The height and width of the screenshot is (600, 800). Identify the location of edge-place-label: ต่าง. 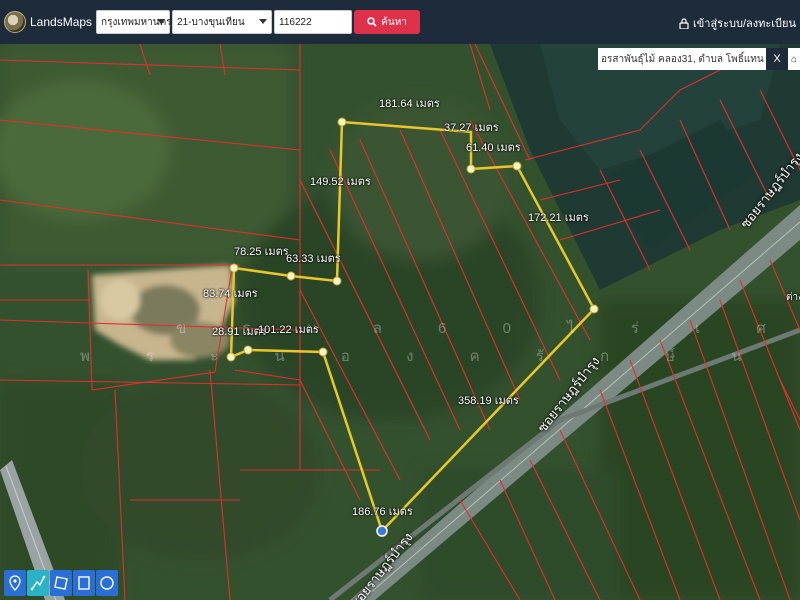
(793, 297).